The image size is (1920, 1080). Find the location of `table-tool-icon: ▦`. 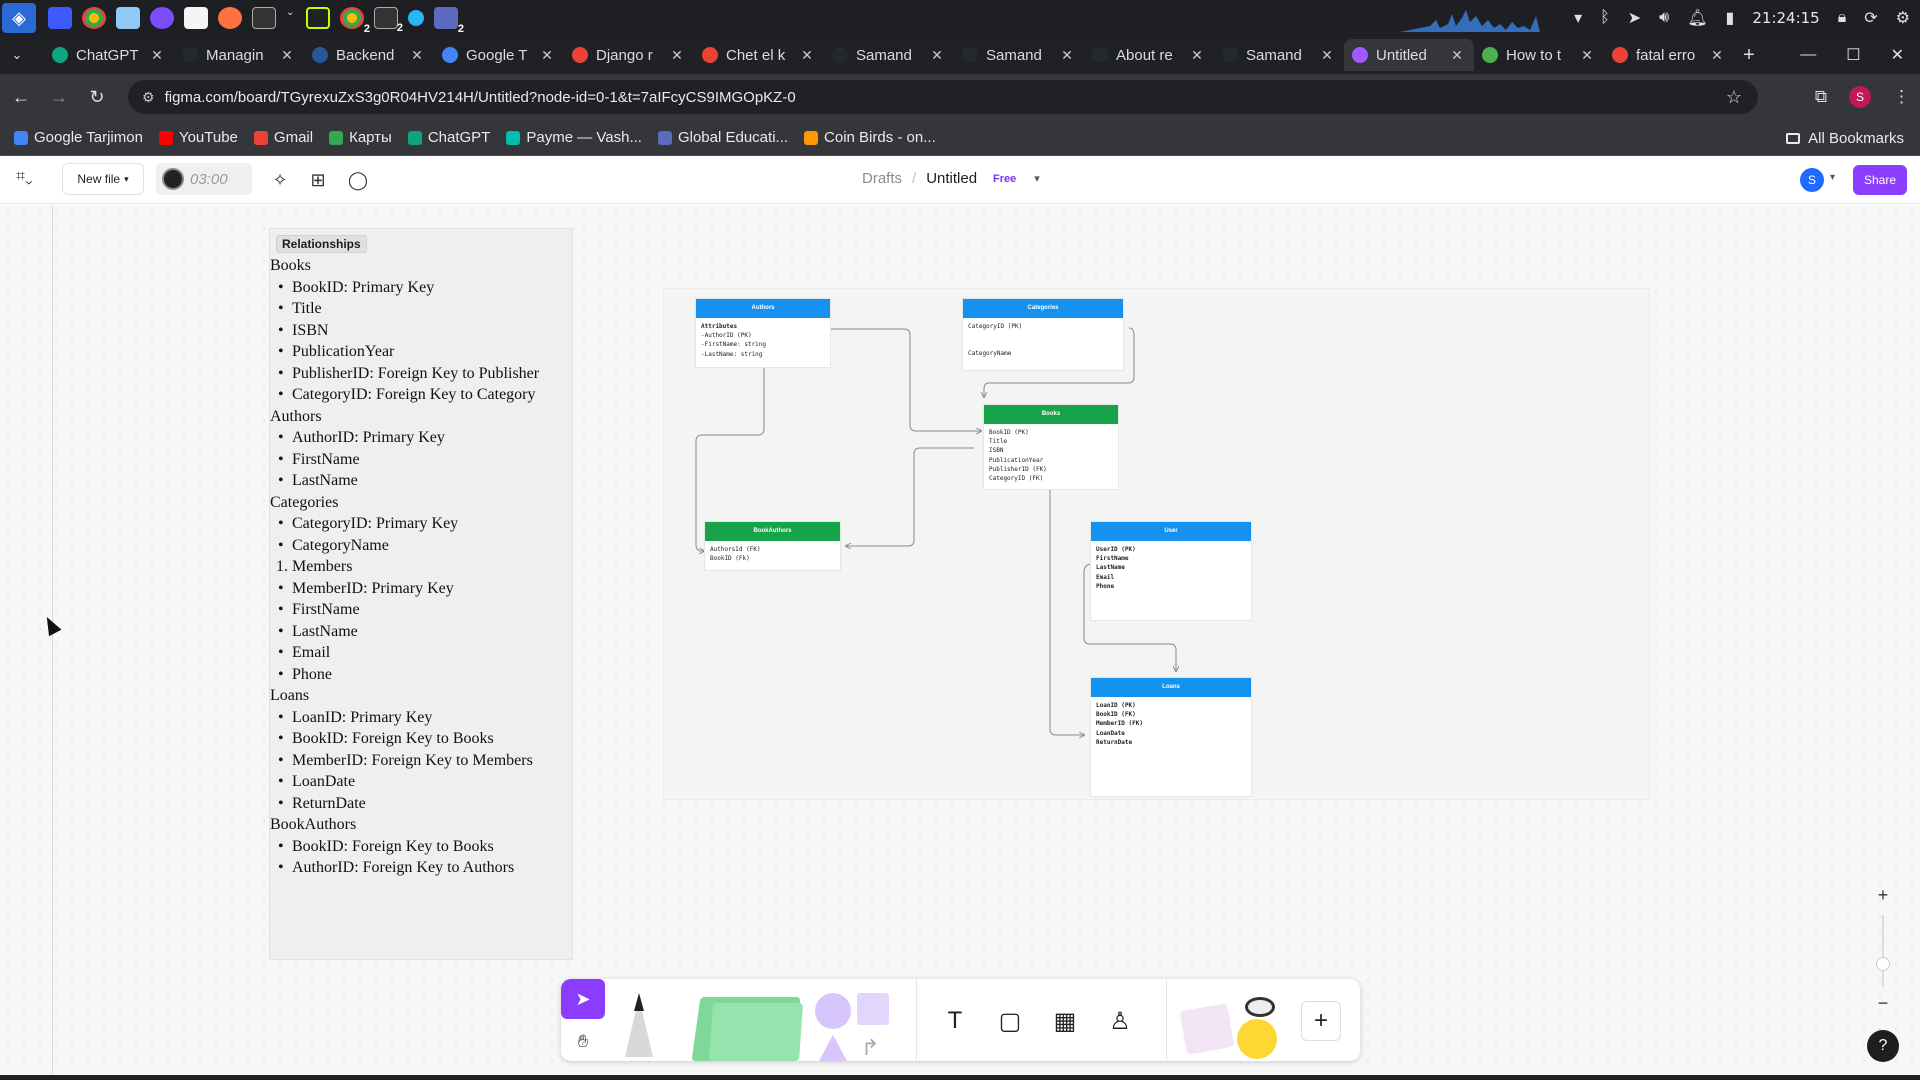

table-tool-icon: ▦ is located at coordinates (1065, 1021).